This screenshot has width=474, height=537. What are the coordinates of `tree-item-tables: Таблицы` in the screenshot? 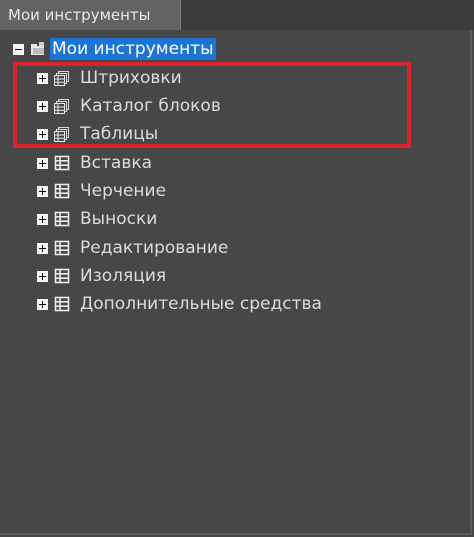 It's located at (98, 134).